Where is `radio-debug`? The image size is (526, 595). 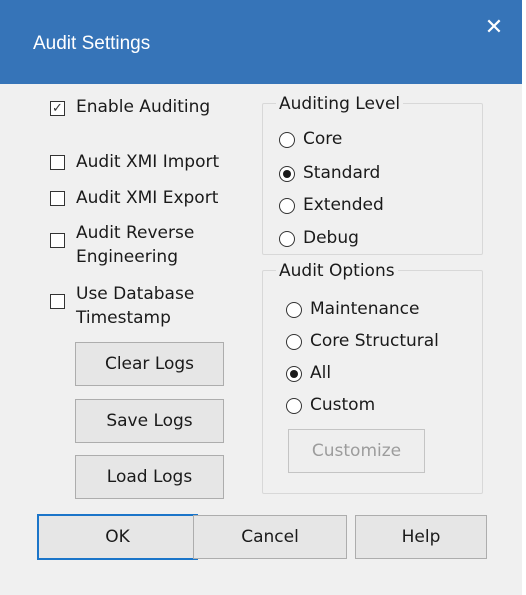
radio-debug is located at coordinates (287, 239).